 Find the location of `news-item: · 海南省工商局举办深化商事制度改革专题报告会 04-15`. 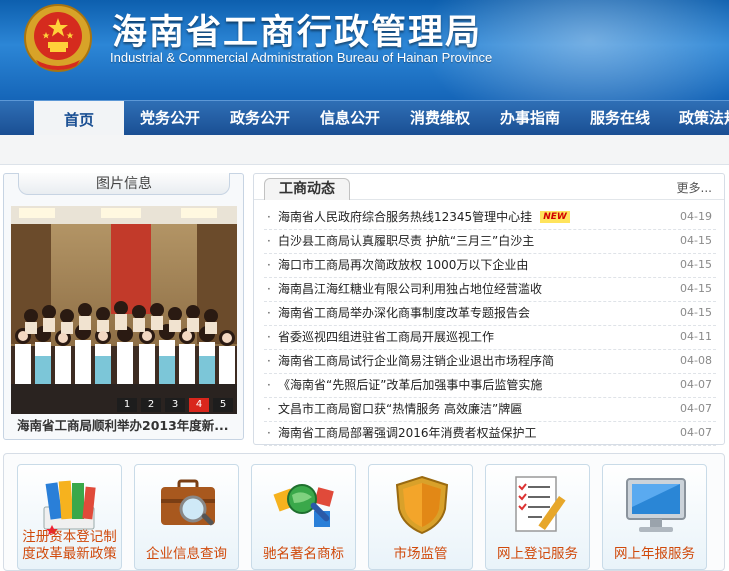

news-item: · 海南省工商局举办深化商事制度改革专题报告会 04-15 is located at coordinates (490, 314).